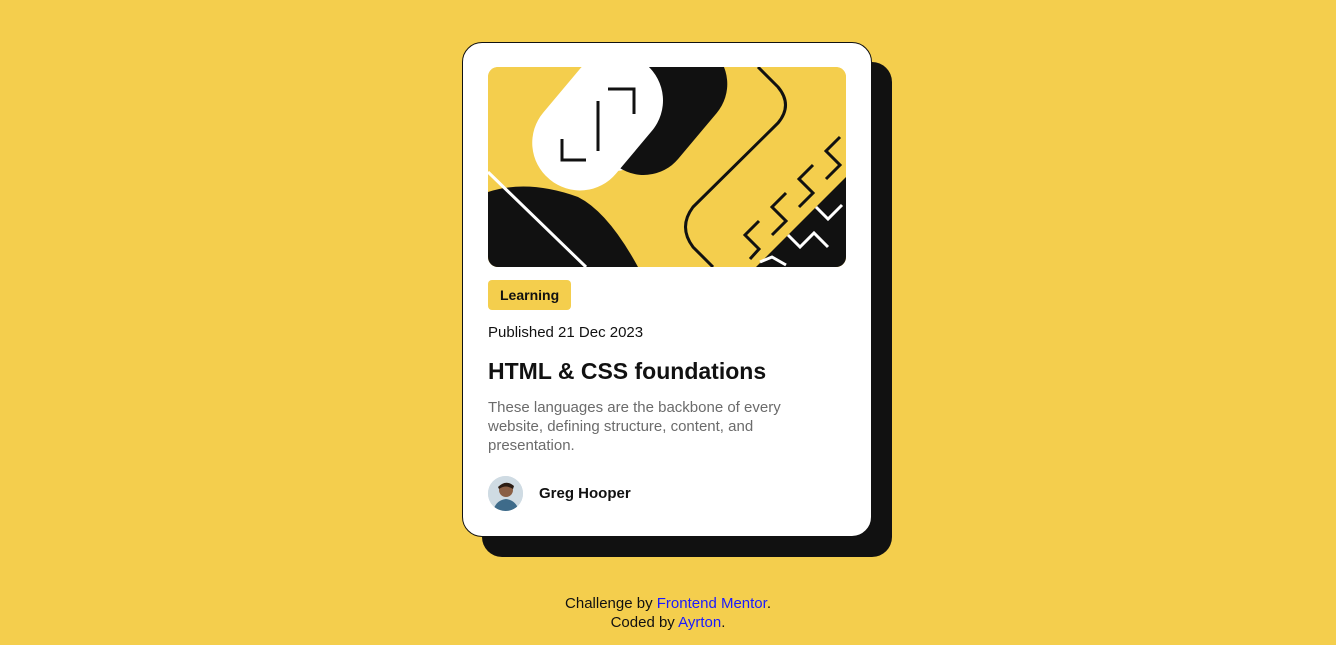 The width and height of the screenshot is (1336, 645). Describe the element at coordinates (667, 371) in the screenshot. I see `article-title: HTML & CSS foundations` at that location.